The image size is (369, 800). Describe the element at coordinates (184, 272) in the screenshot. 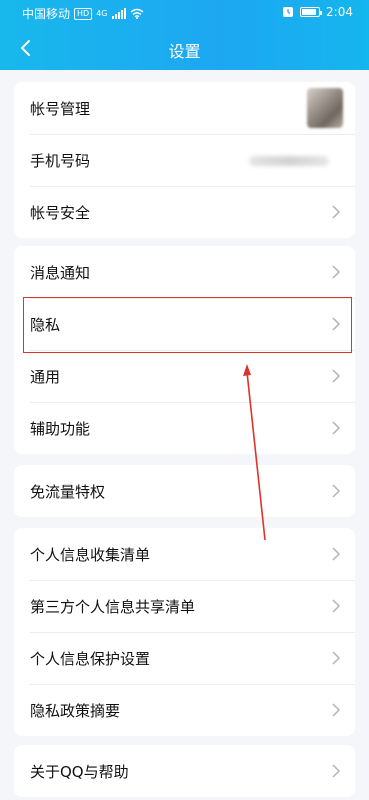

I see `notifications-row: 消息通知` at that location.